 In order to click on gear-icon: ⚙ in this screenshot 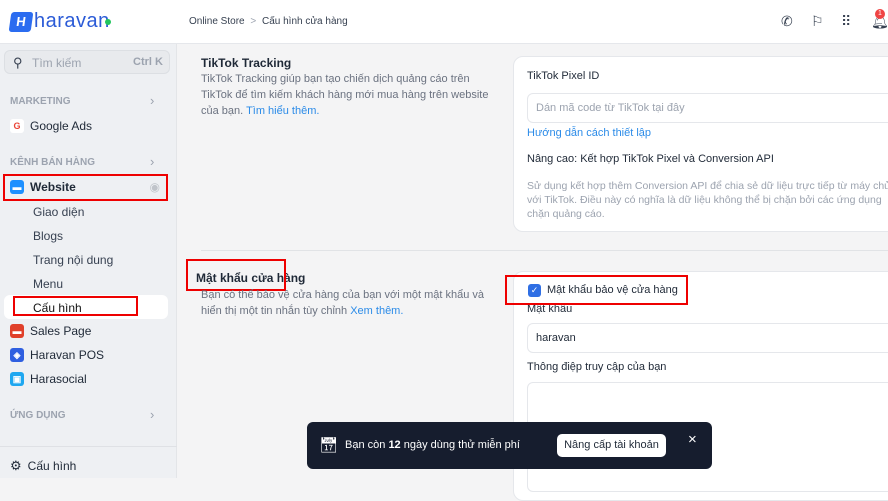, I will do `click(16, 465)`.